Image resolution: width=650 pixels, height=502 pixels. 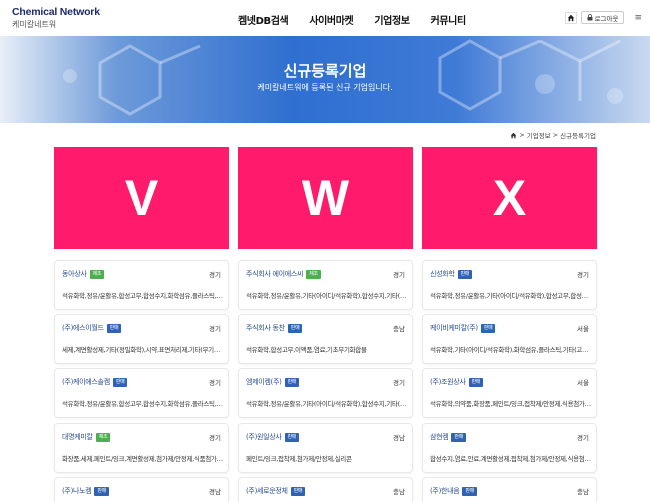 I want to click on company-name: (주)나노켐 판매, so click(x=86, y=491).